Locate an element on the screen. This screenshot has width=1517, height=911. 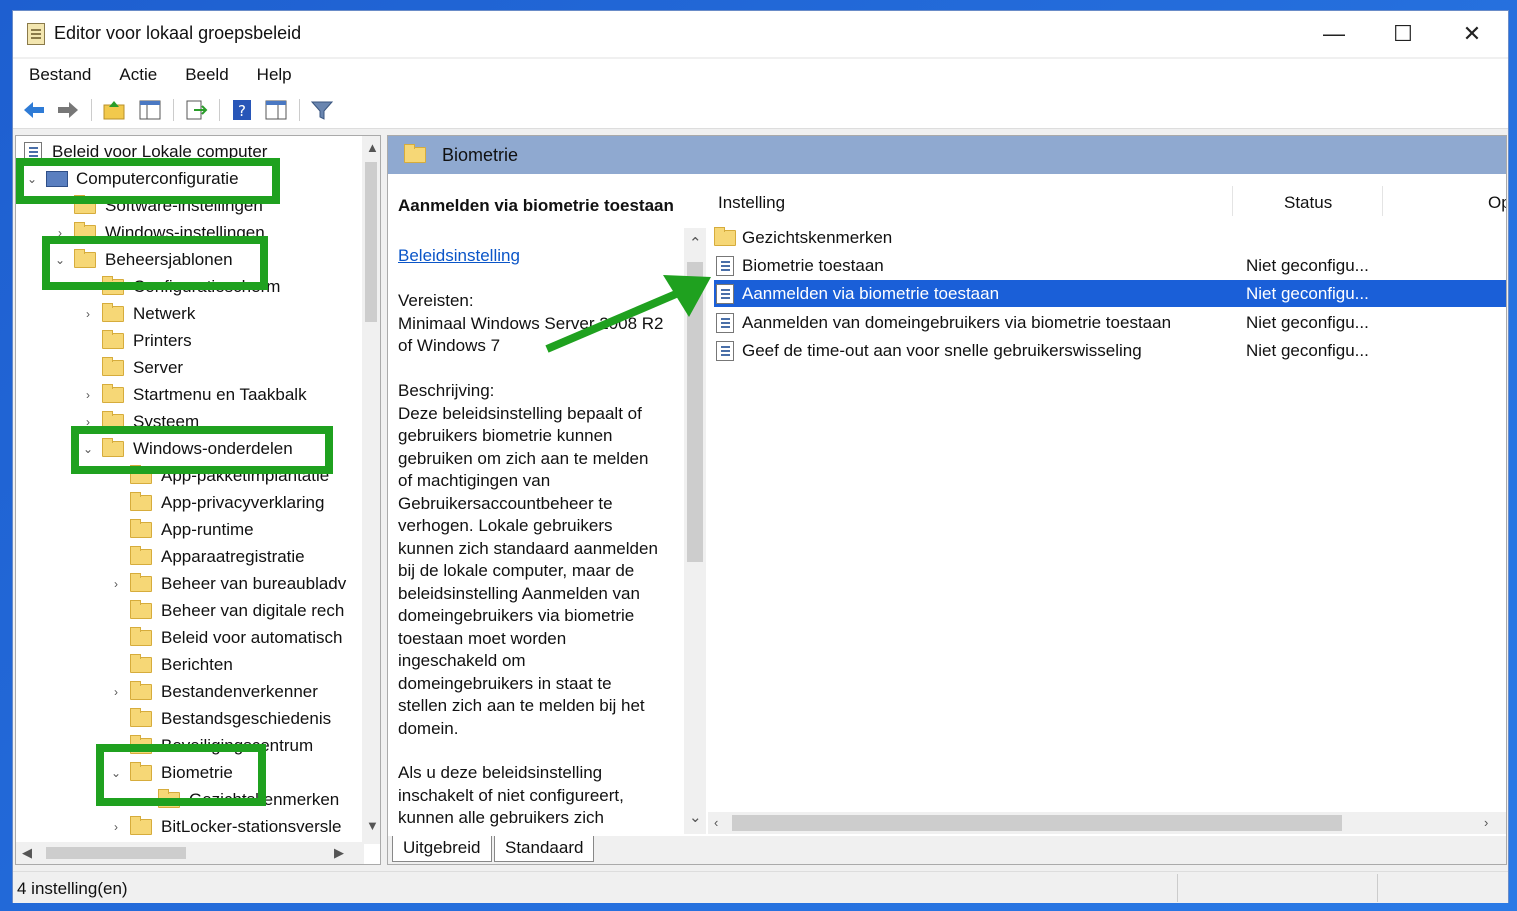
close-button: ✕ is located at coordinates (1472, 34).